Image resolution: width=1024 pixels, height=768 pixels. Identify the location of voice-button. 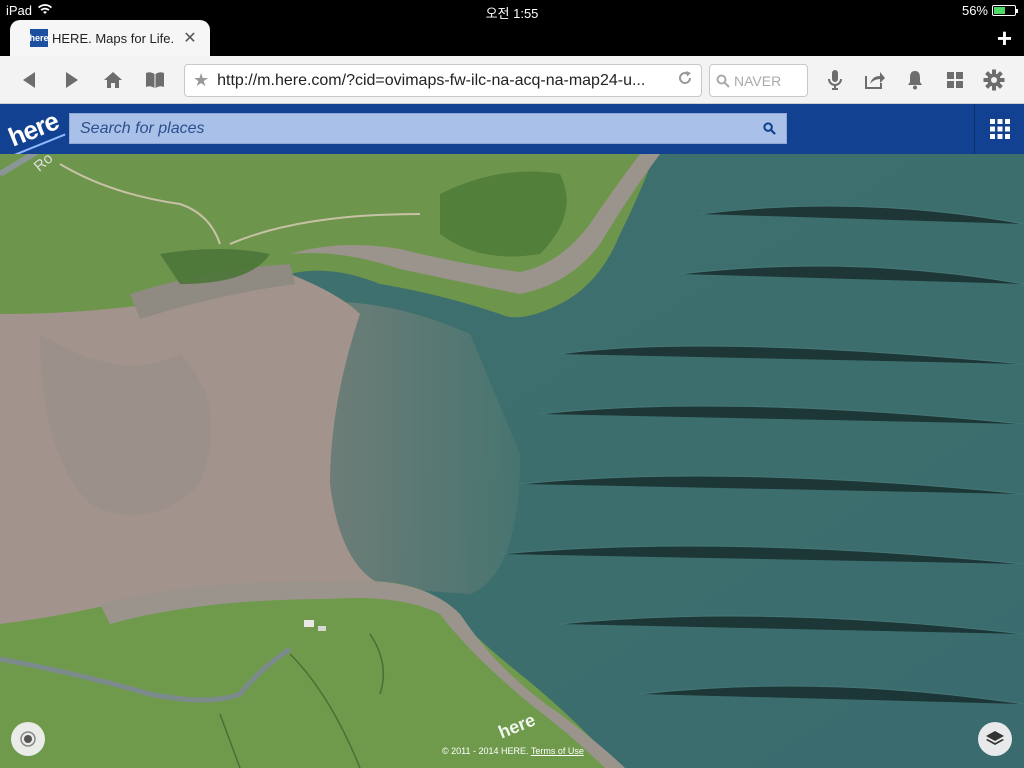
(835, 80).